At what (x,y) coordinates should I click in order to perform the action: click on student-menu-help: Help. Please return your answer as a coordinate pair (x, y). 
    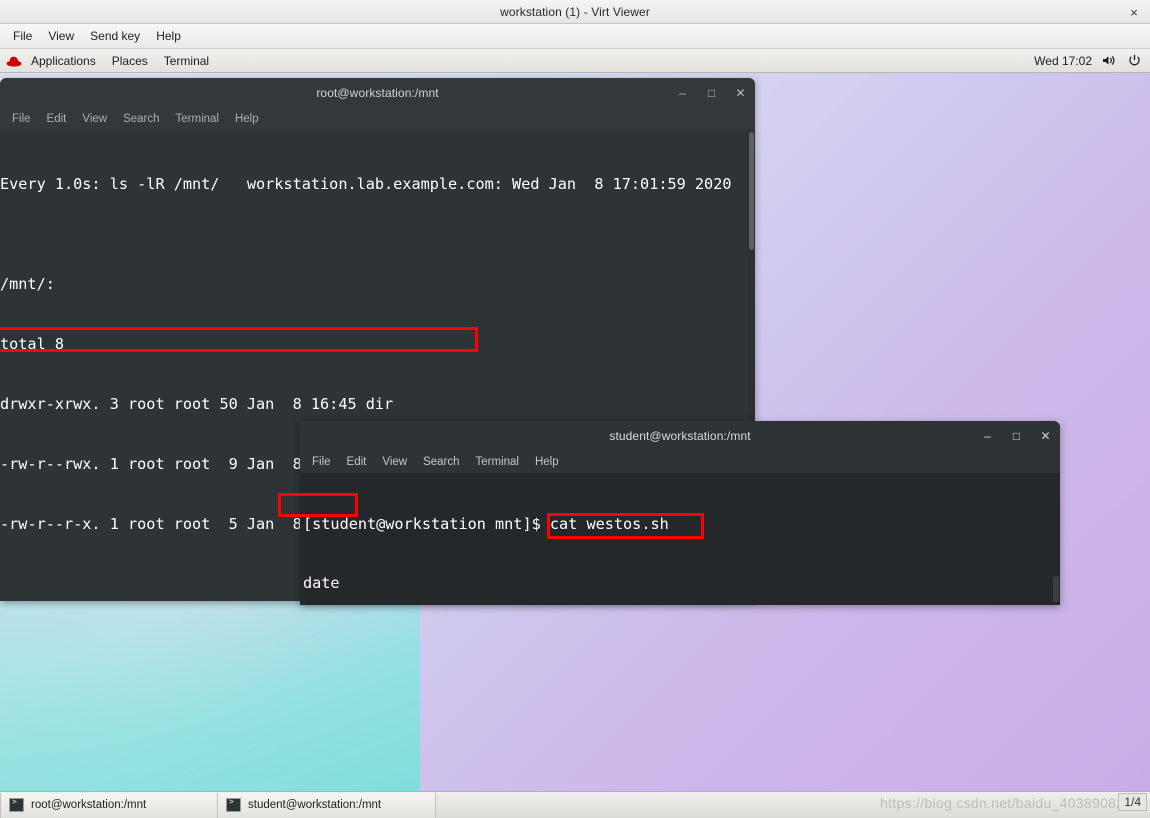
    Looking at the image, I should click on (547, 462).